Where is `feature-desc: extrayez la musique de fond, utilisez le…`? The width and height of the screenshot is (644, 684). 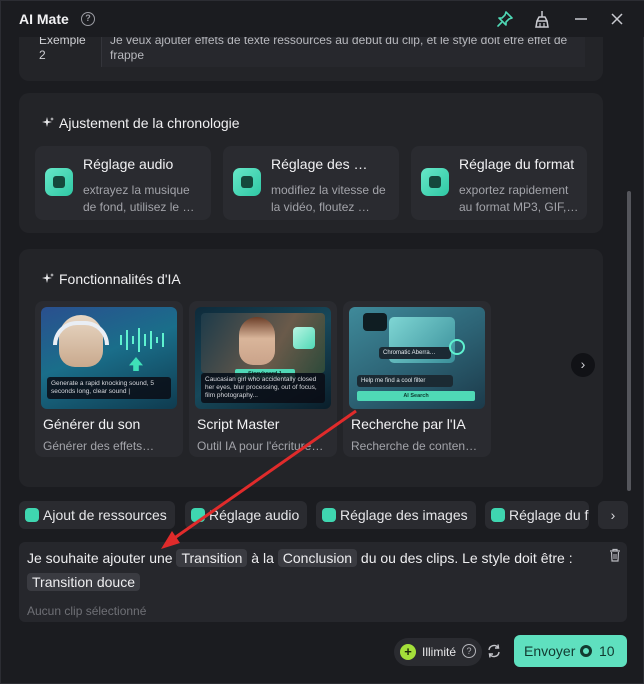
feature-desc: extrayez la musique de fond, utilisez le… is located at coordinates (139, 198).